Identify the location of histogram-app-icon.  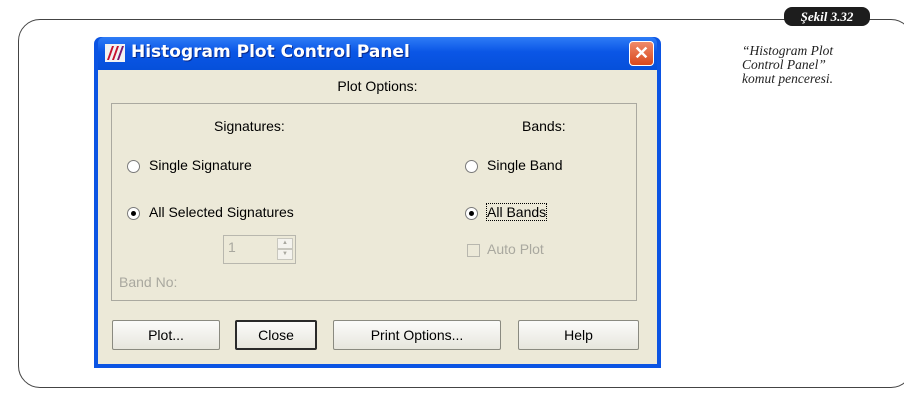
(115, 53).